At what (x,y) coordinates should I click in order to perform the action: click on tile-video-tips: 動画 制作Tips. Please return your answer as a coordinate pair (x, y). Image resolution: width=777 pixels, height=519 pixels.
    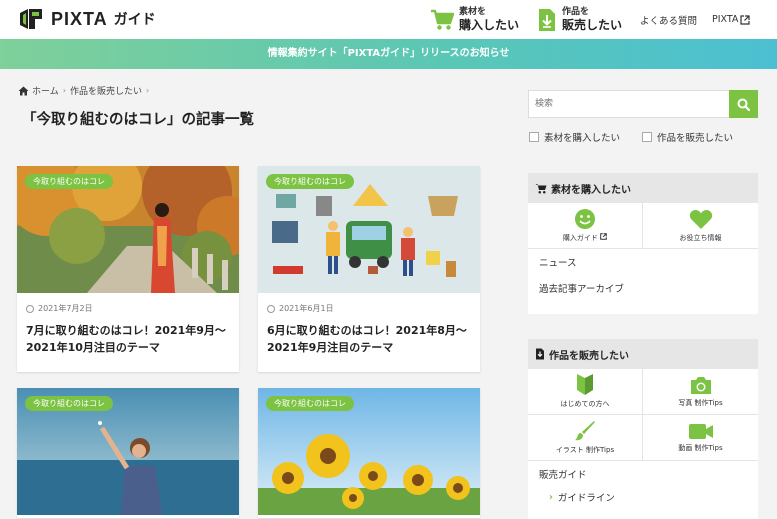
    Looking at the image, I should click on (700, 438).